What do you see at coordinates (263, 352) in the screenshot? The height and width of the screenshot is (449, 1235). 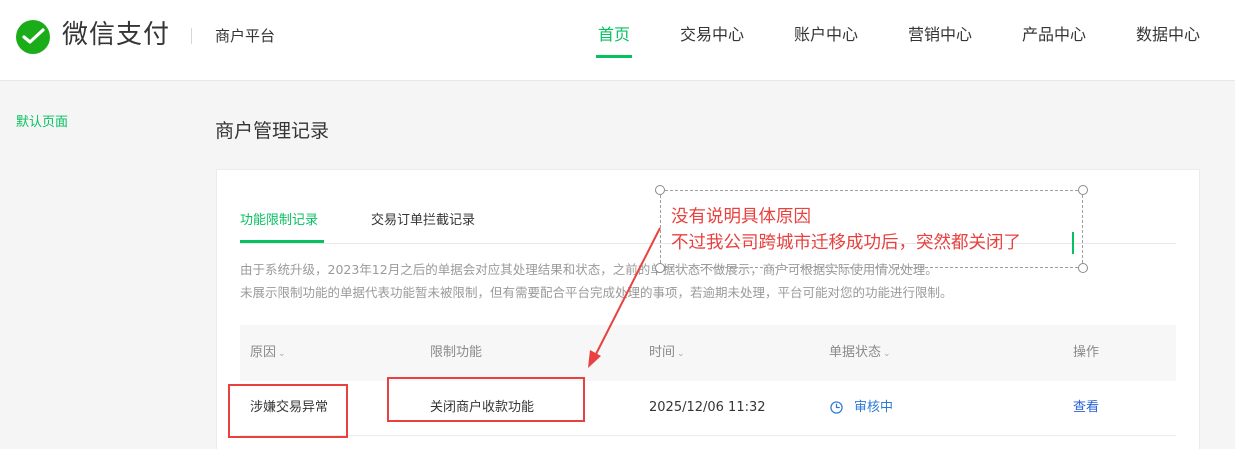 I see `column-label: 原因` at bounding box center [263, 352].